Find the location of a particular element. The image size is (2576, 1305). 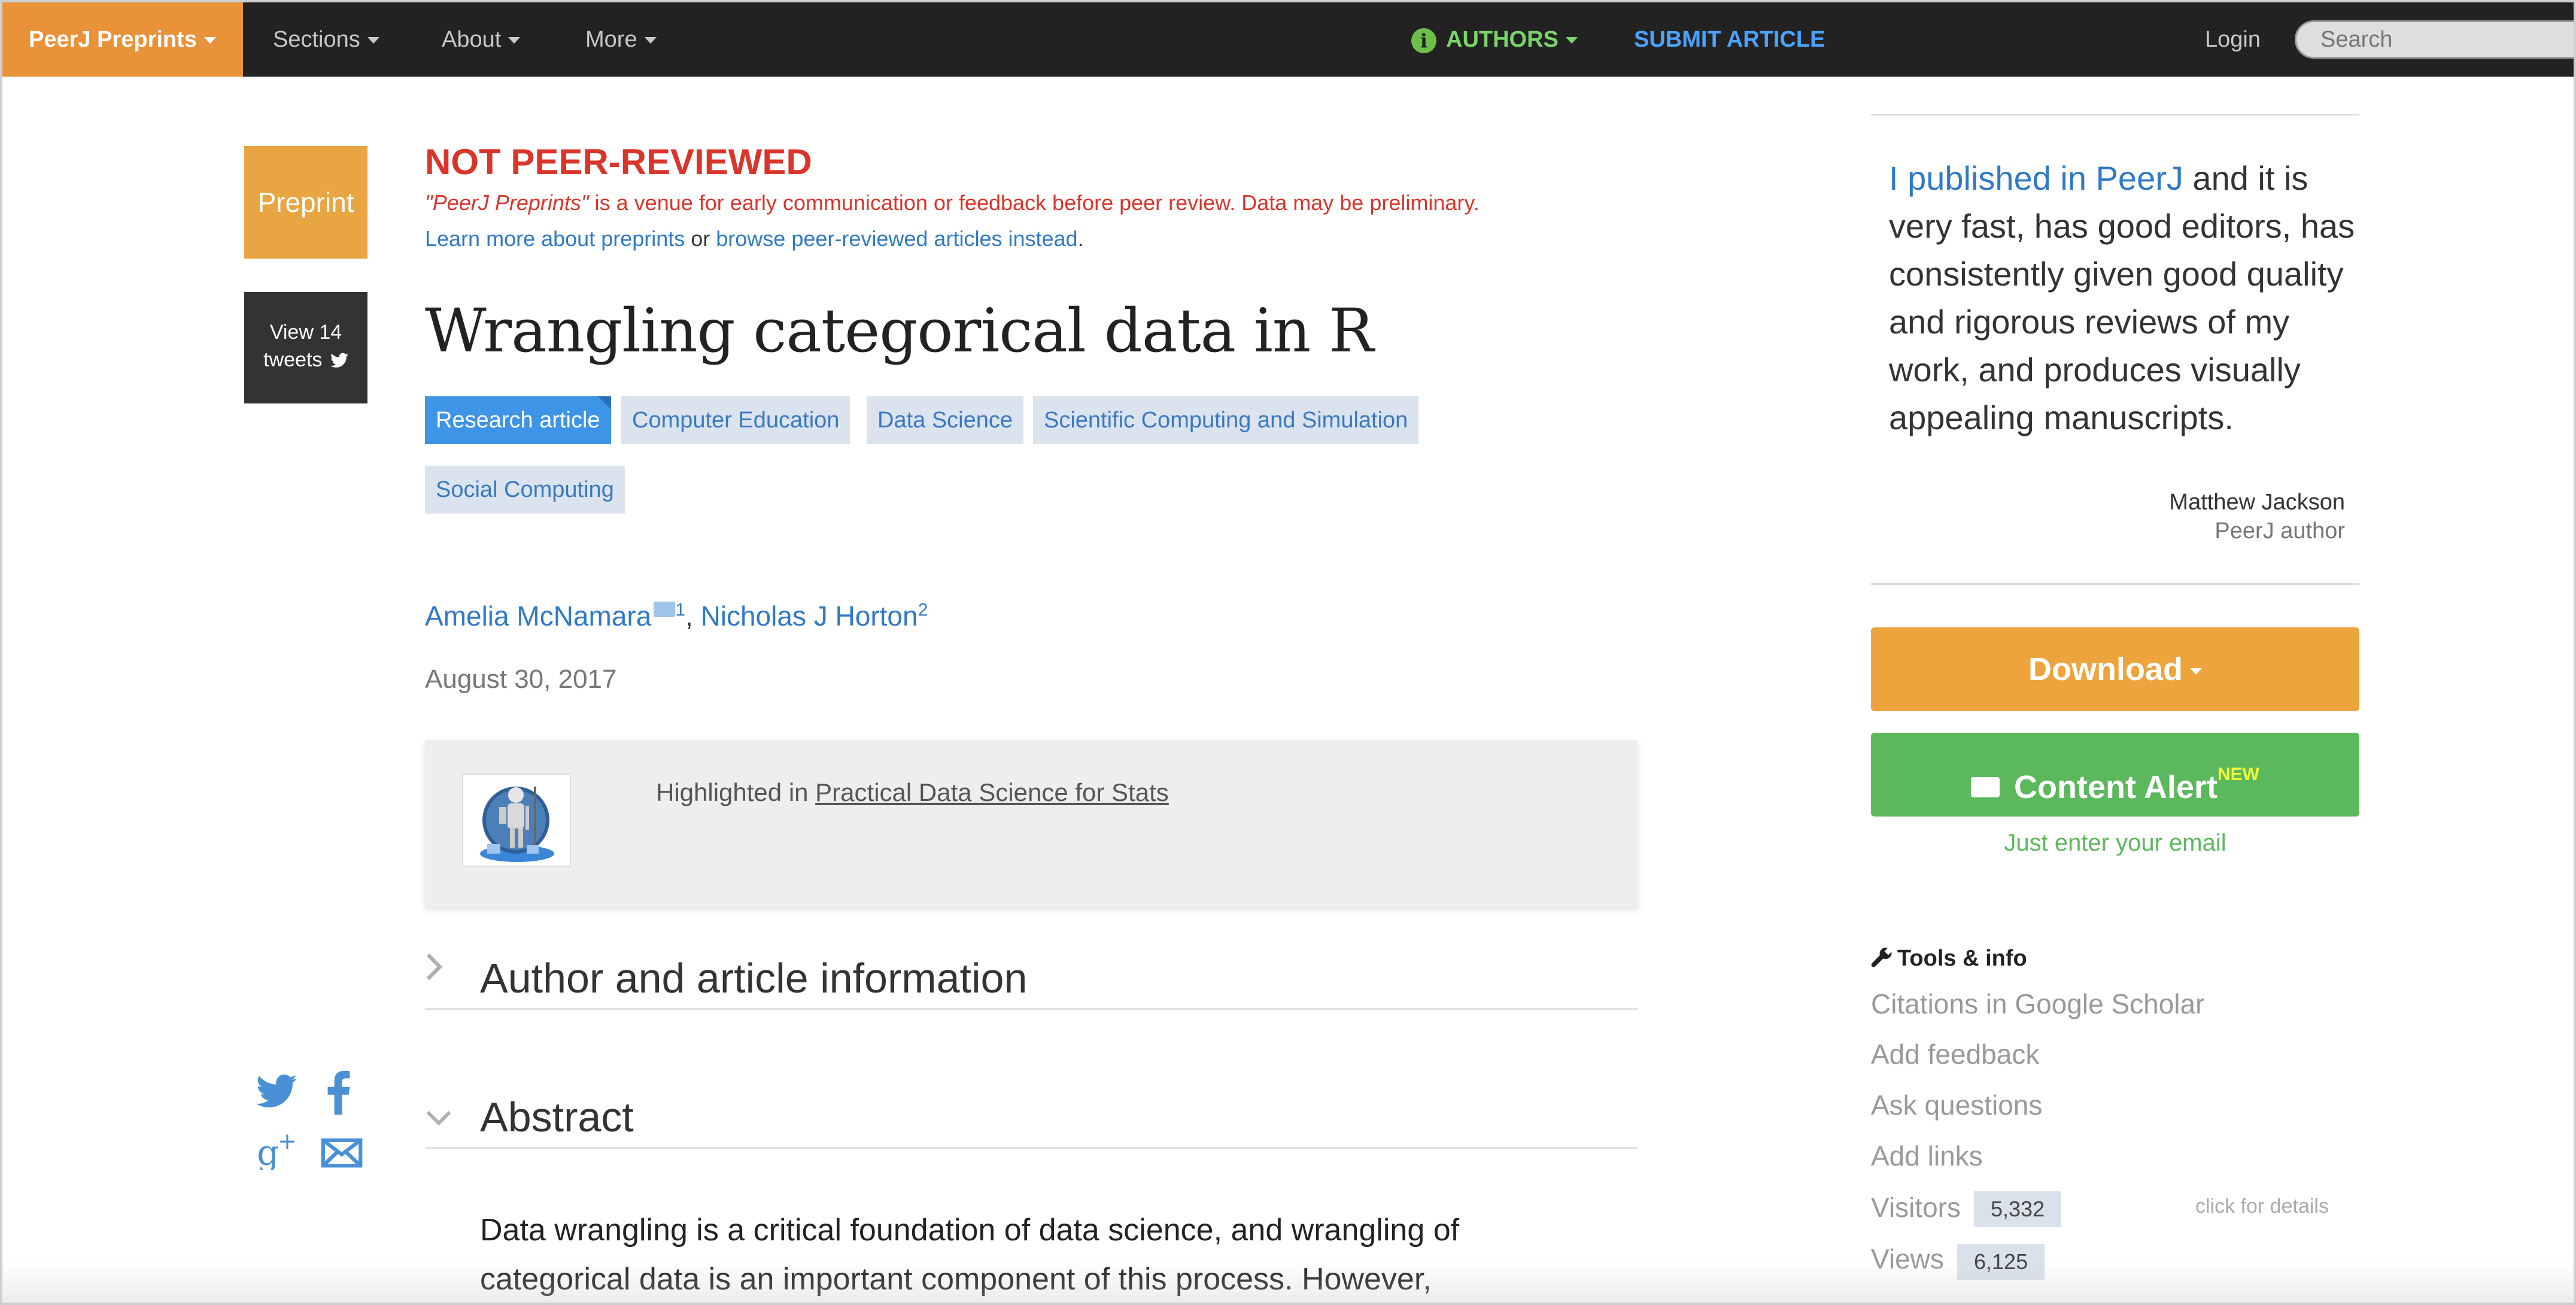

author-list: Amelia McNamara 1, Nicholas J Horton2 is located at coordinates (676, 616).